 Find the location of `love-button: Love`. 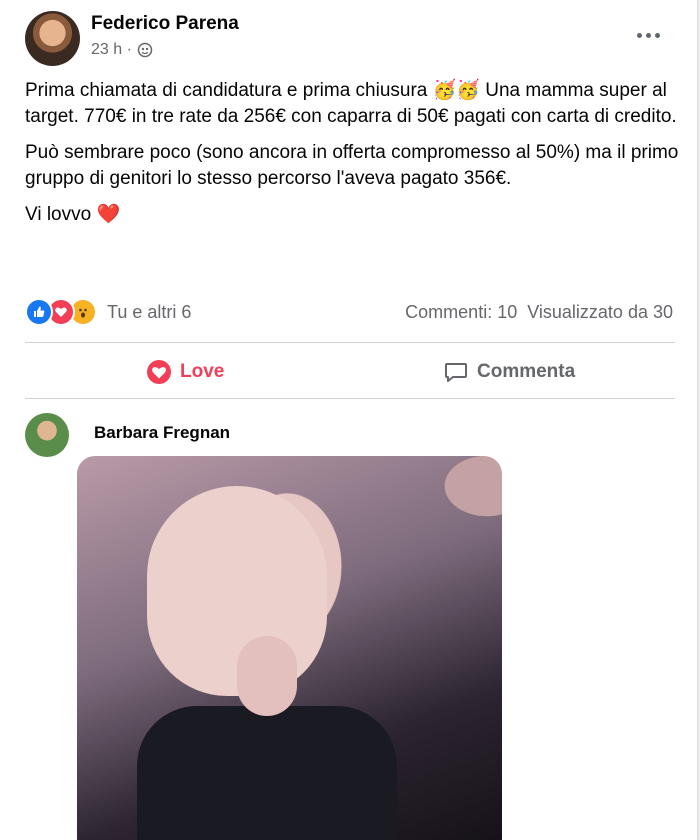

love-button: Love is located at coordinates (185, 372).